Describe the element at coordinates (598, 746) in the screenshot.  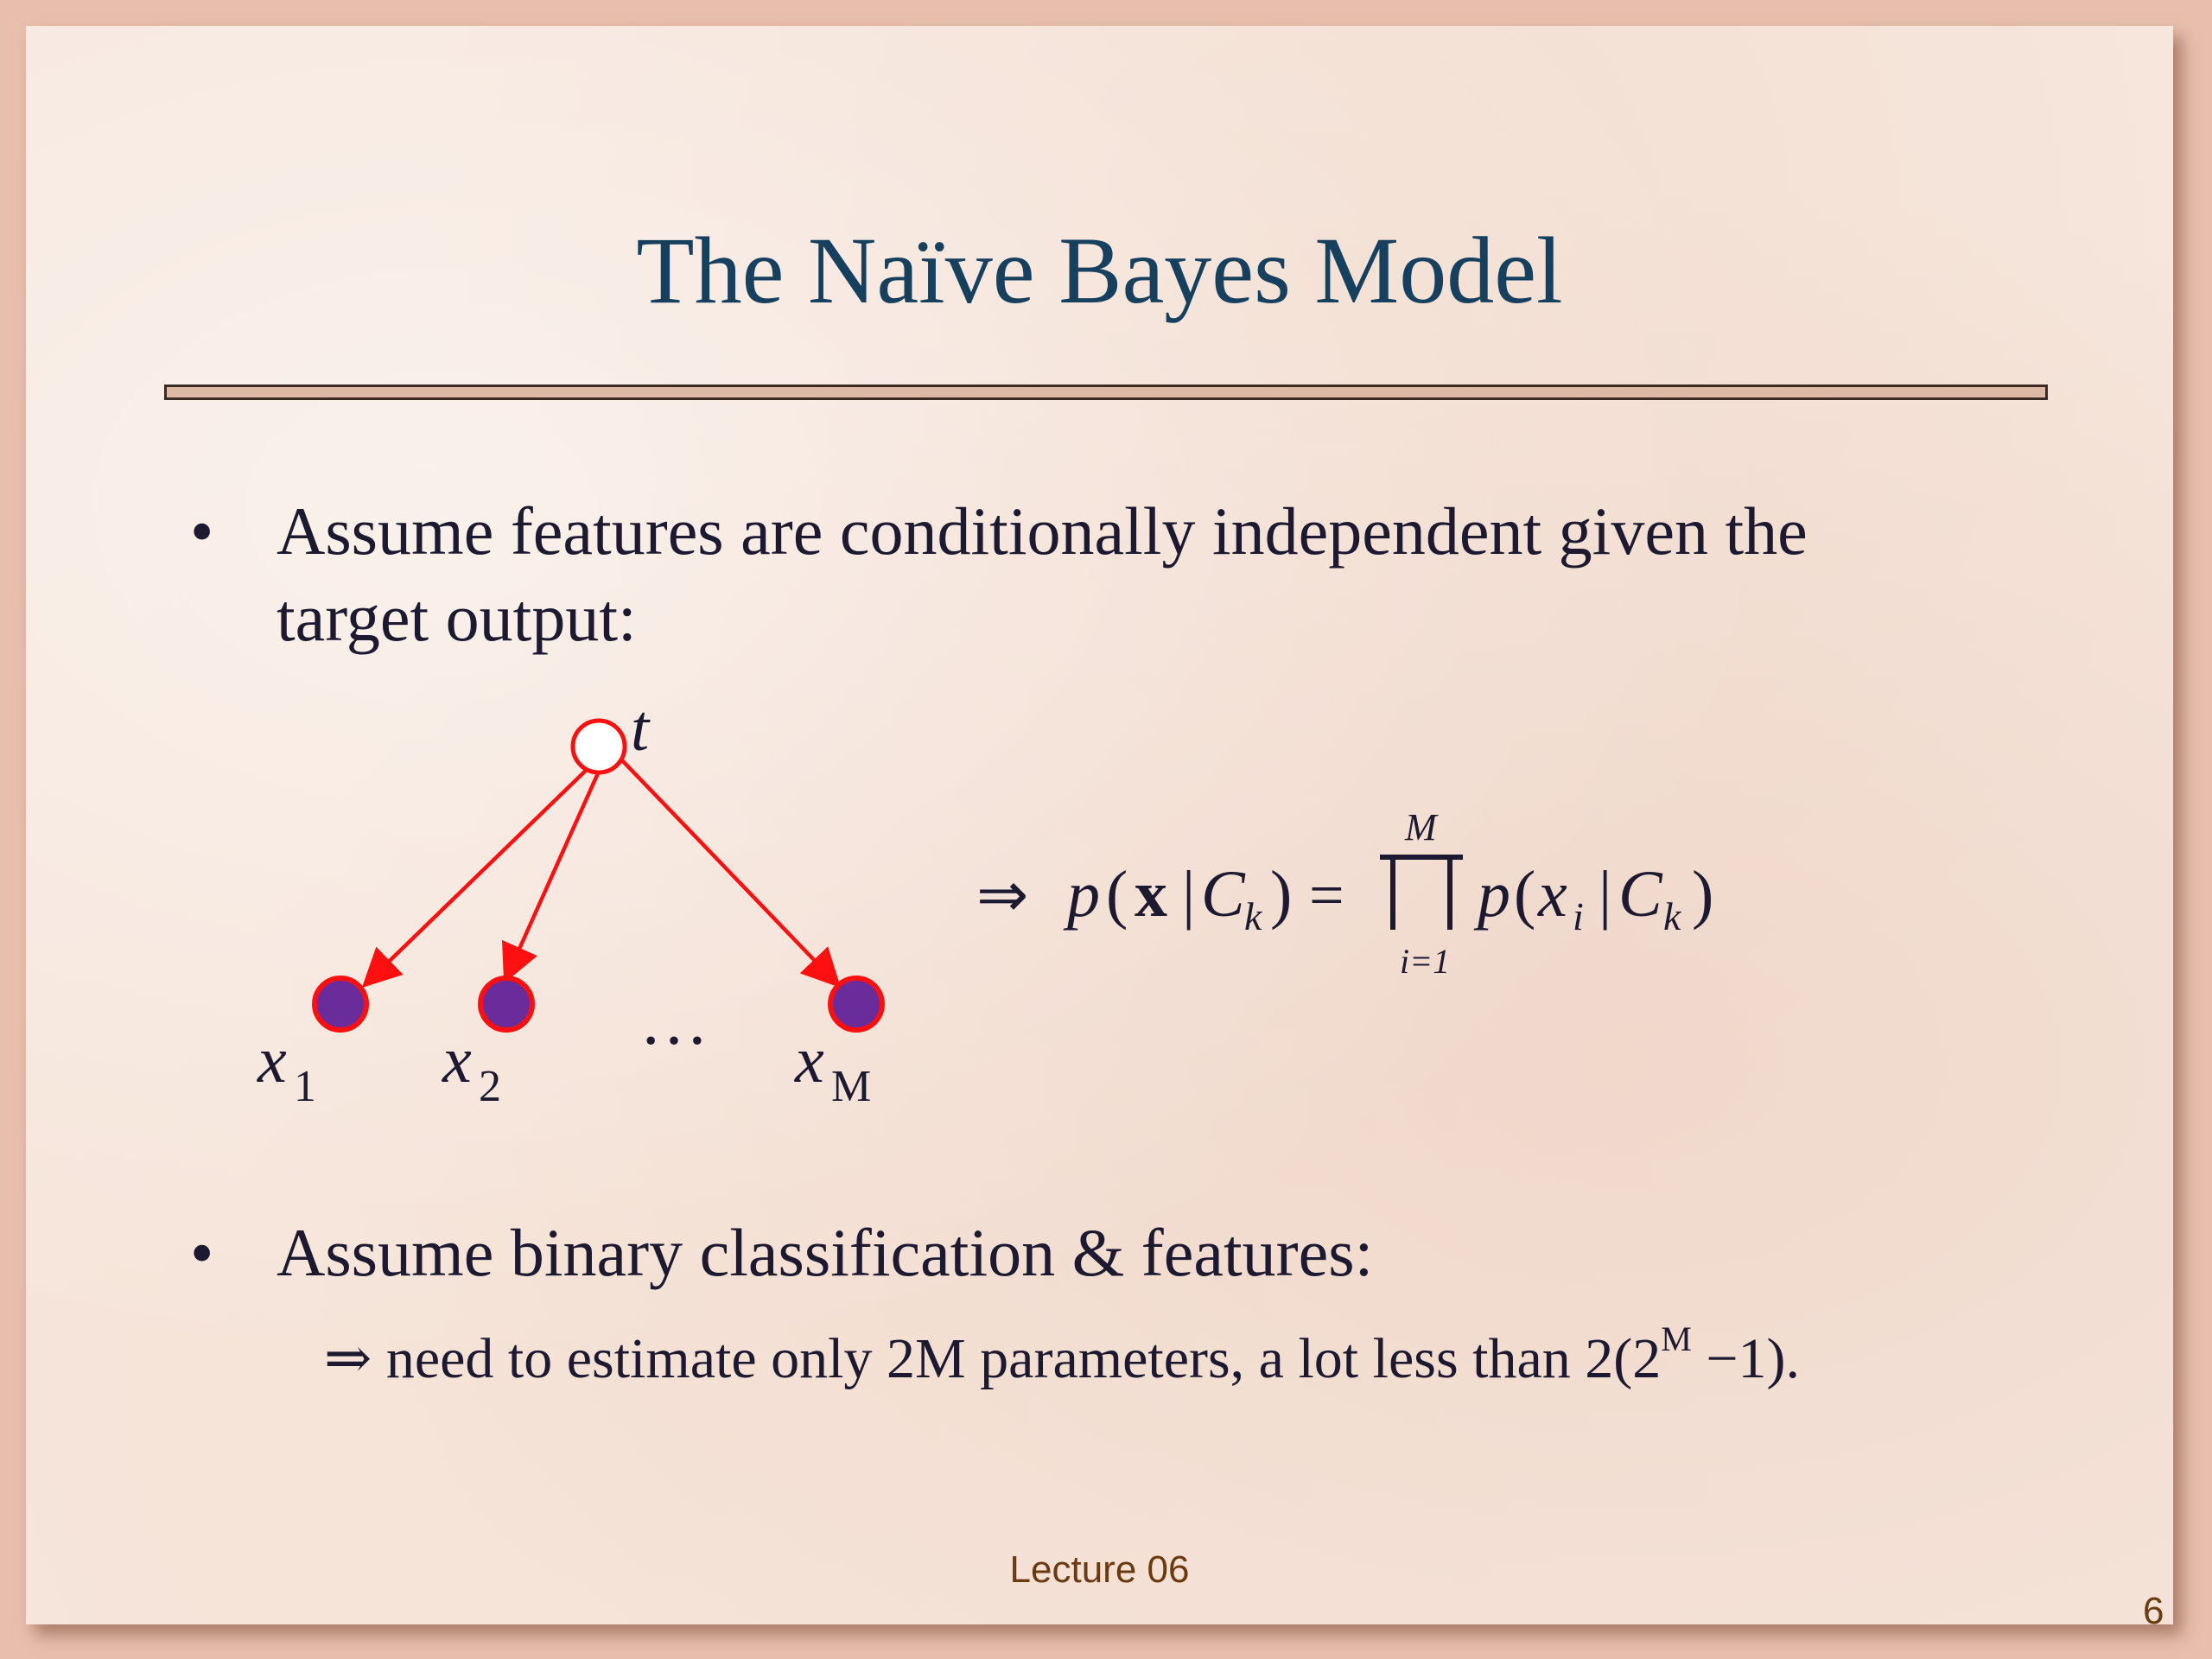
I see `parent-node-t` at that location.